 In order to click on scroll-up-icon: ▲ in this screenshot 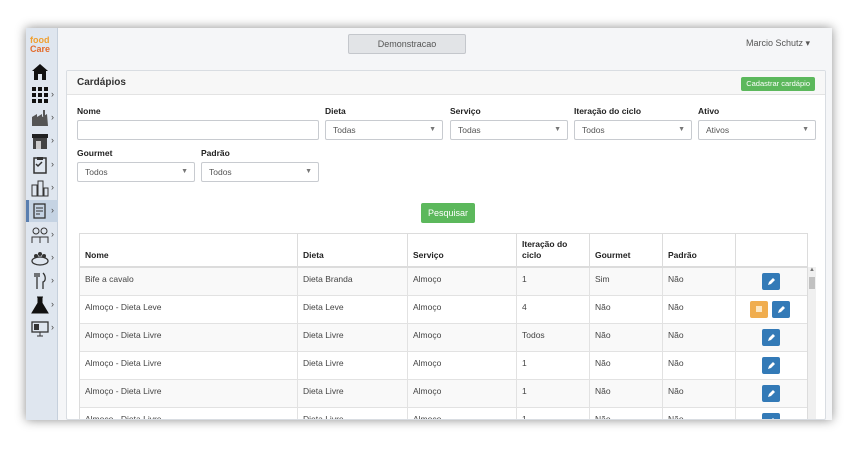, I will do `click(812, 270)`.